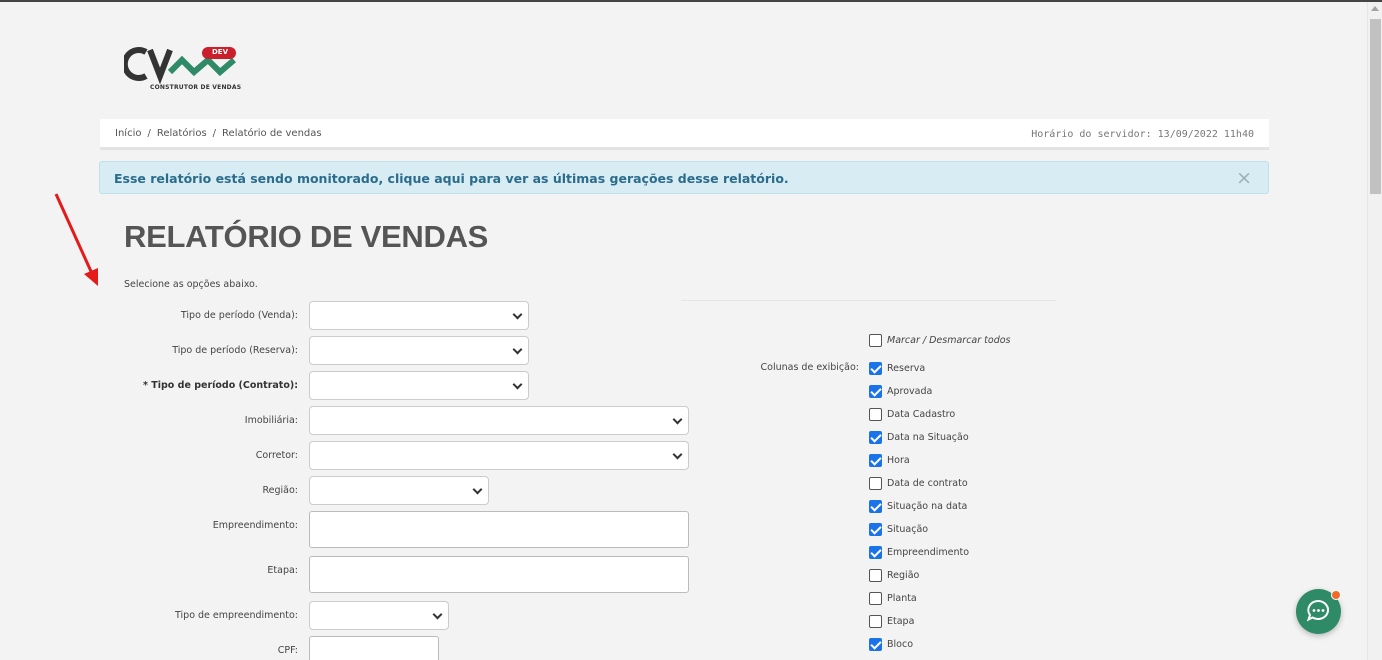 Image resolution: width=1382 pixels, height=660 pixels. I want to click on toggle-all-label: Marcar / Desmarcar todos, so click(949, 340).